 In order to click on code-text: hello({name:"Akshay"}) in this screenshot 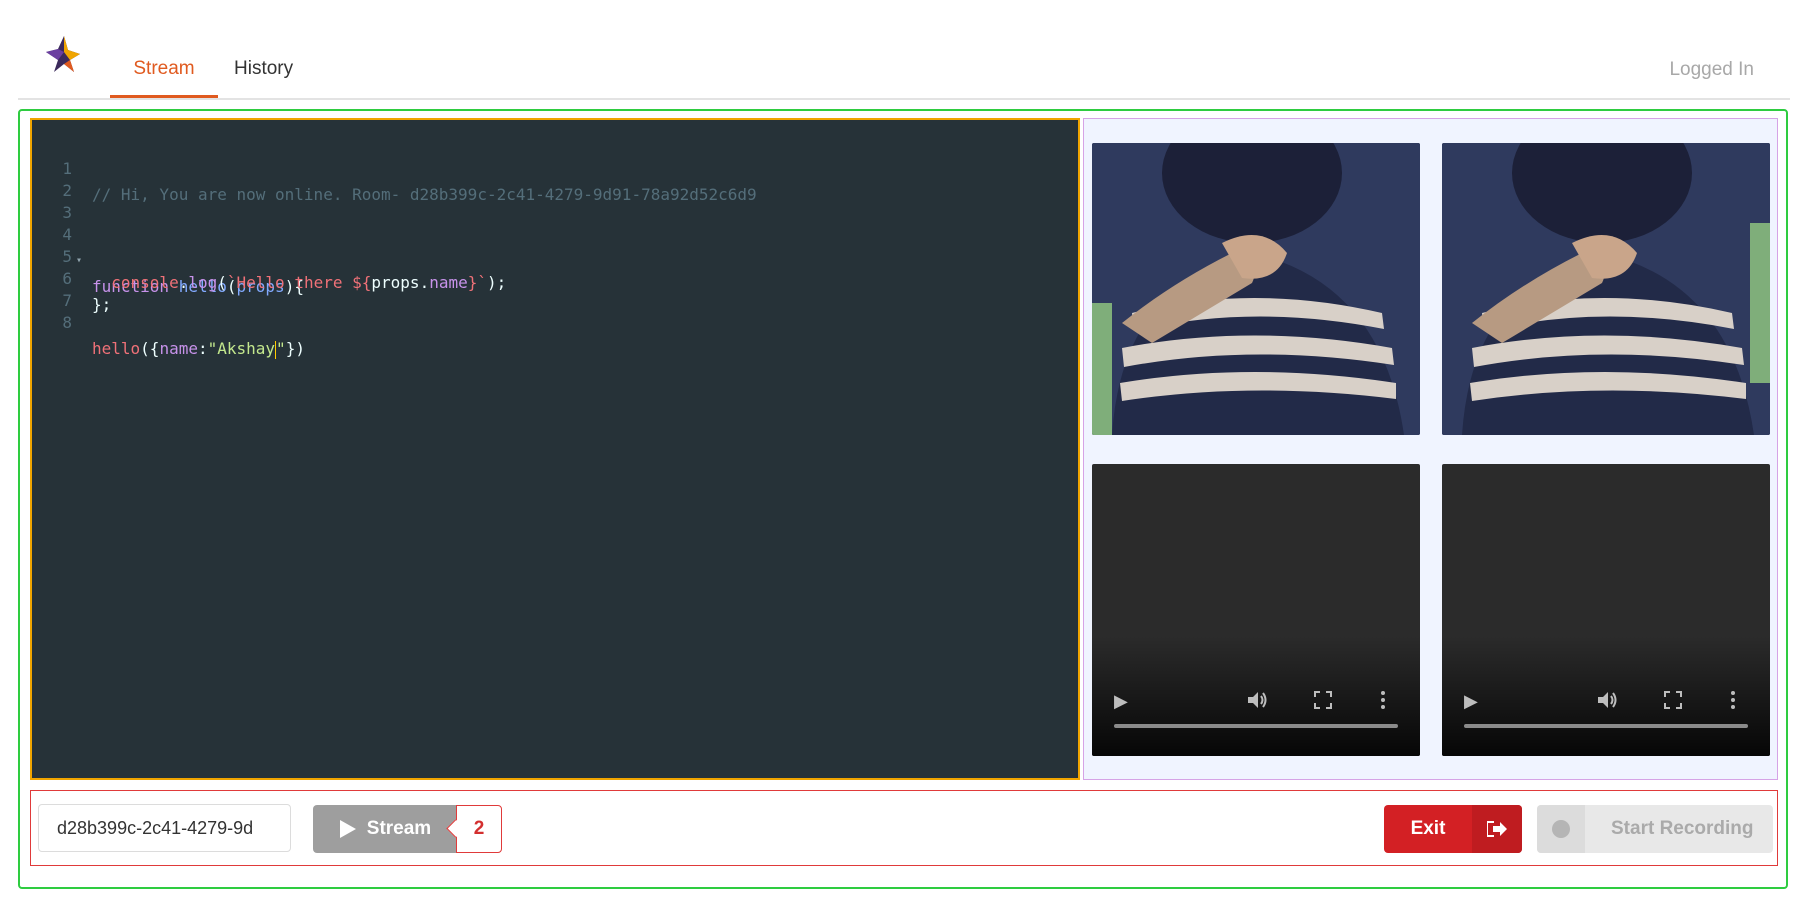, I will do `click(198, 349)`.